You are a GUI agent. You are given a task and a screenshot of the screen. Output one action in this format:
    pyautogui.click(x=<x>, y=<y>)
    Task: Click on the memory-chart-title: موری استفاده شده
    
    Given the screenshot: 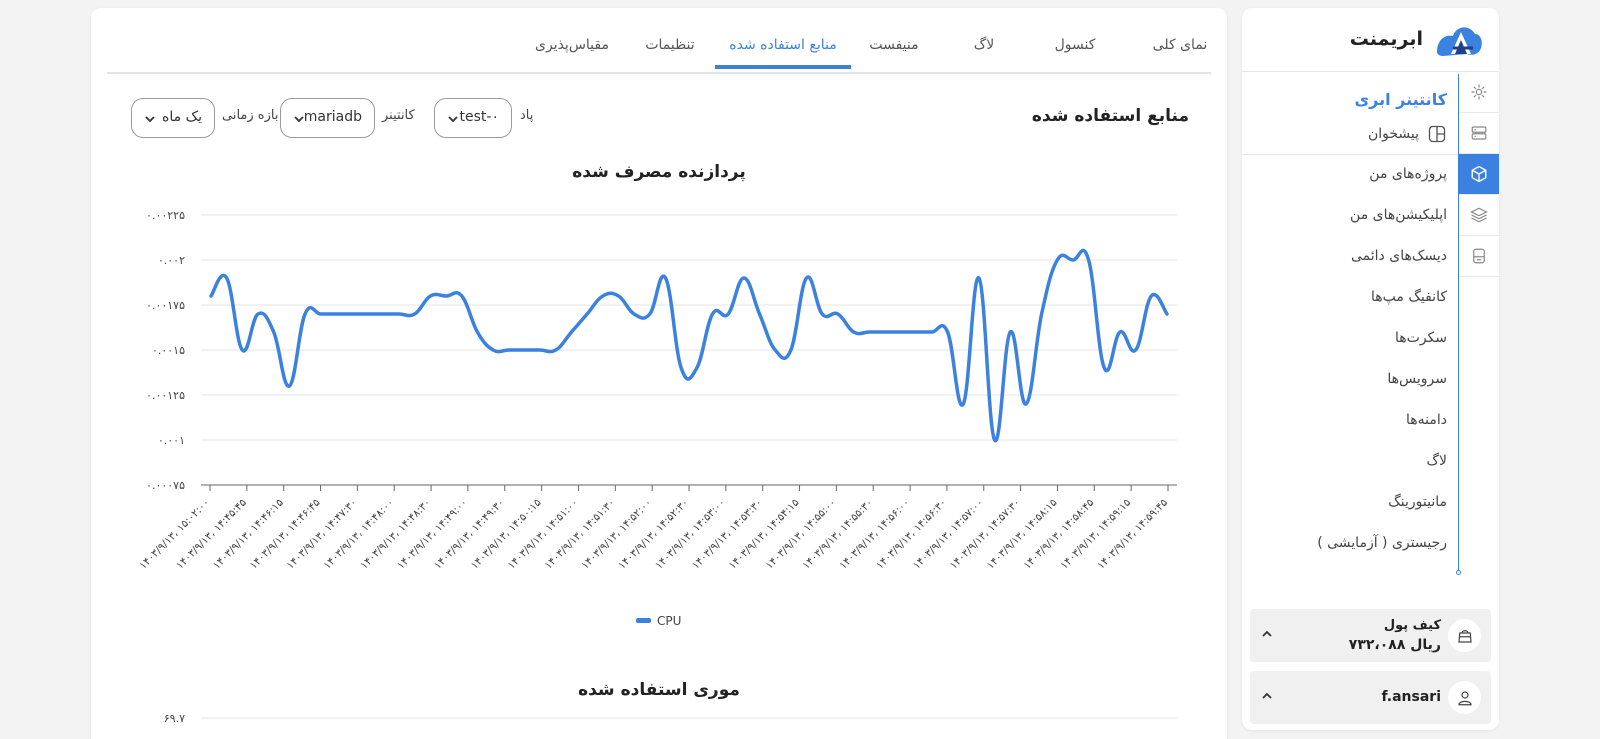 What is the action you would take?
    pyautogui.click(x=659, y=690)
    